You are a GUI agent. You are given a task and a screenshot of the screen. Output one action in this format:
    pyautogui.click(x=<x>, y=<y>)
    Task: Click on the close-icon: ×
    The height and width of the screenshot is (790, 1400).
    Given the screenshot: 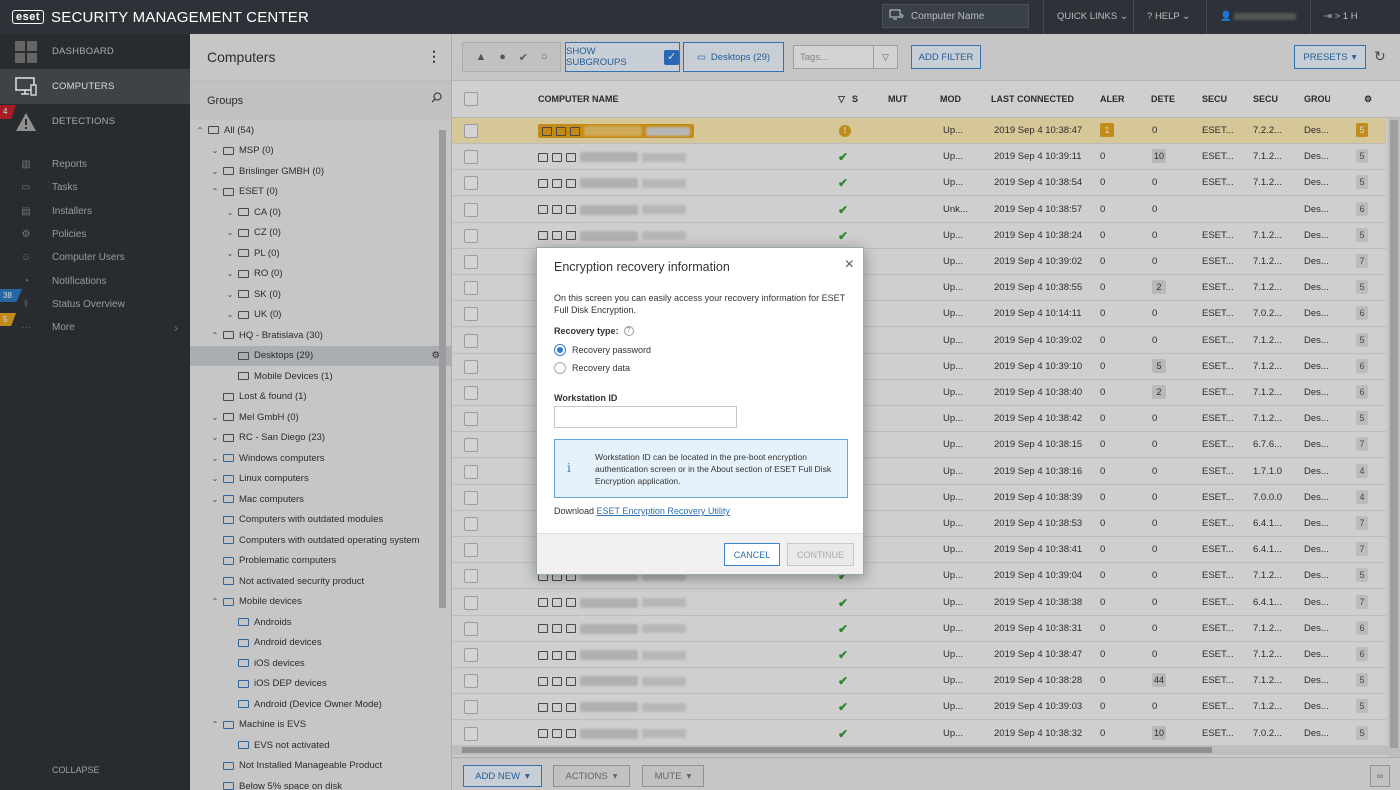 What is the action you would take?
    pyautogui.click(x=849, y=265)
    